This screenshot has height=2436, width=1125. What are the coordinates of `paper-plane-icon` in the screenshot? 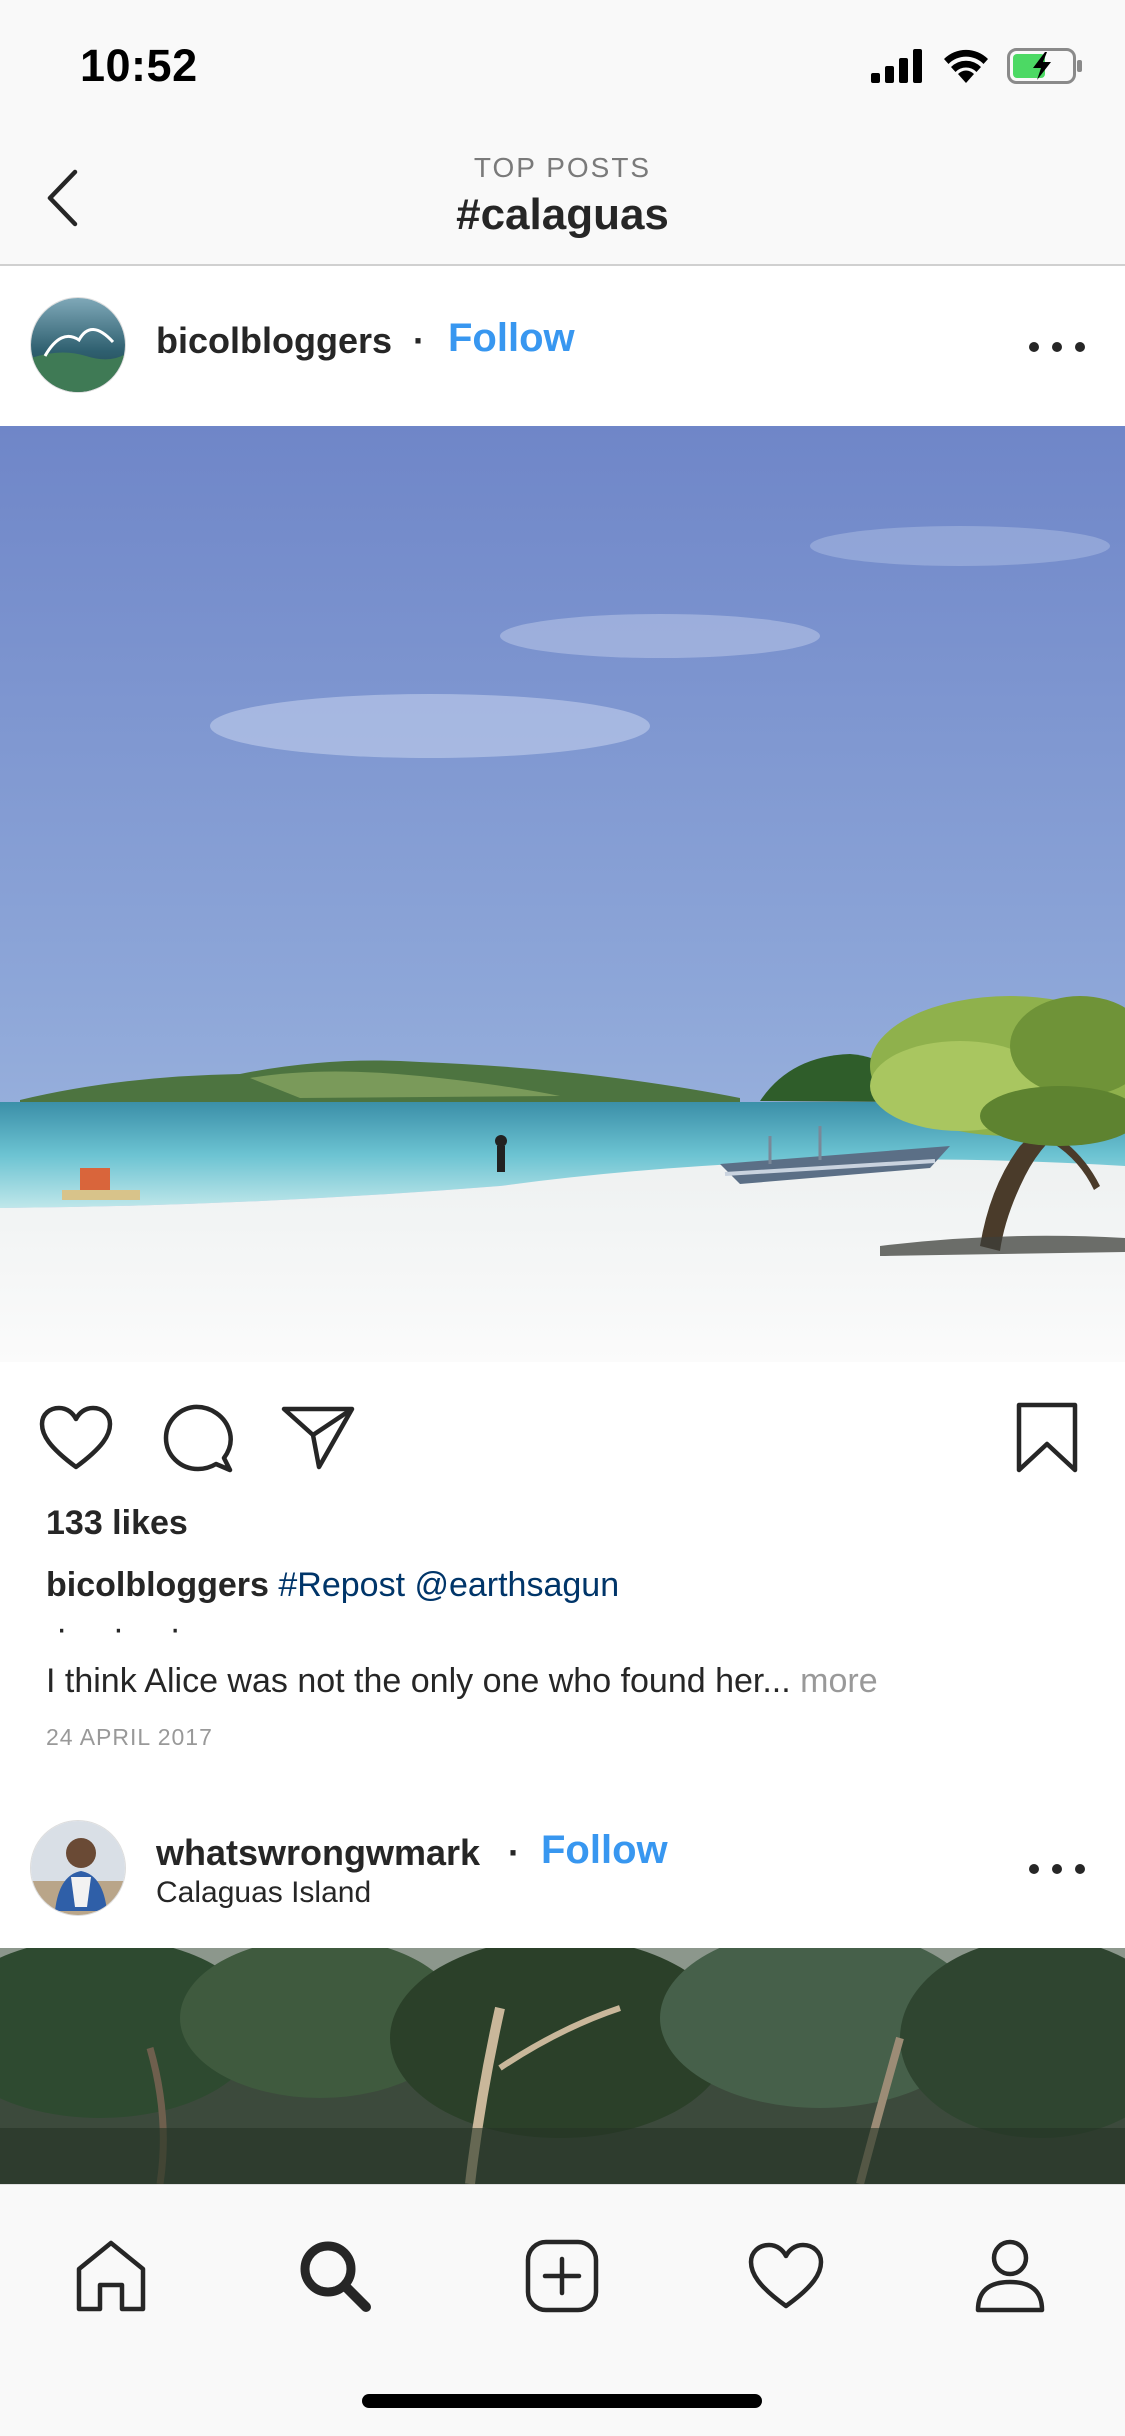 It's located at (318, 1438).